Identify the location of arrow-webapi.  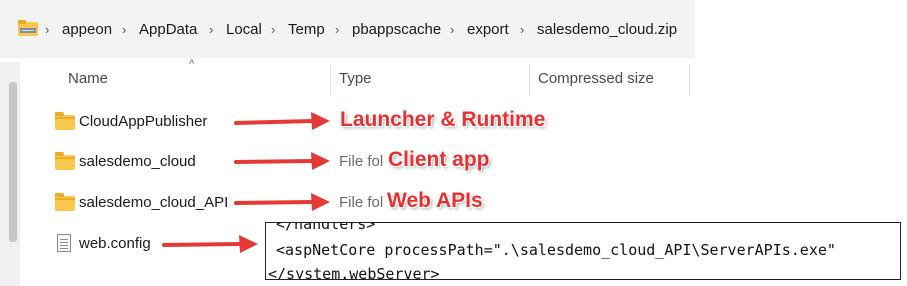
(274, 202).